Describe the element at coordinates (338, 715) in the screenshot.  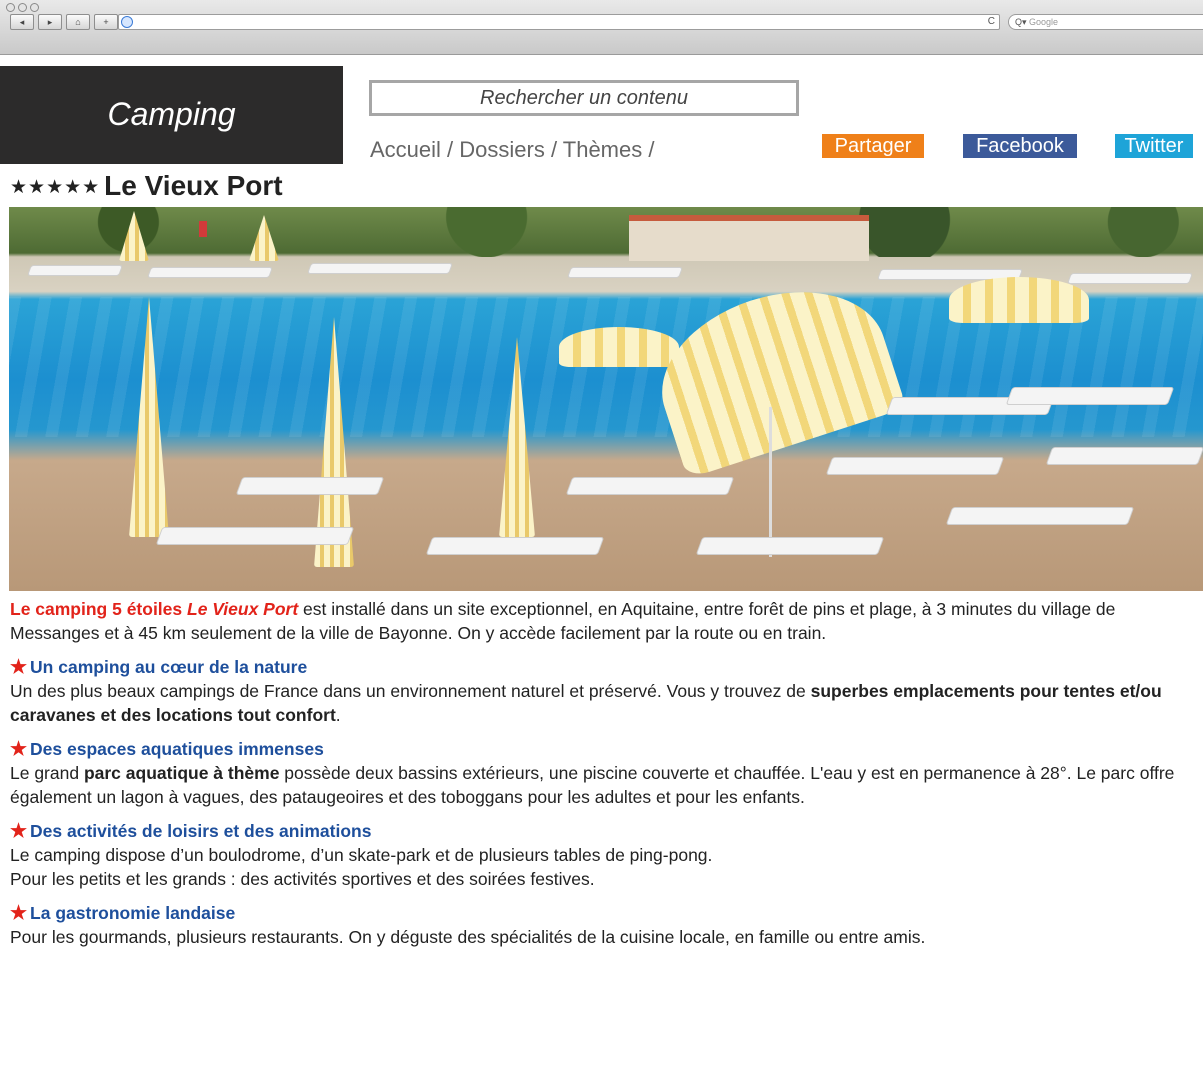
I see `section-text-part: .` at that location.